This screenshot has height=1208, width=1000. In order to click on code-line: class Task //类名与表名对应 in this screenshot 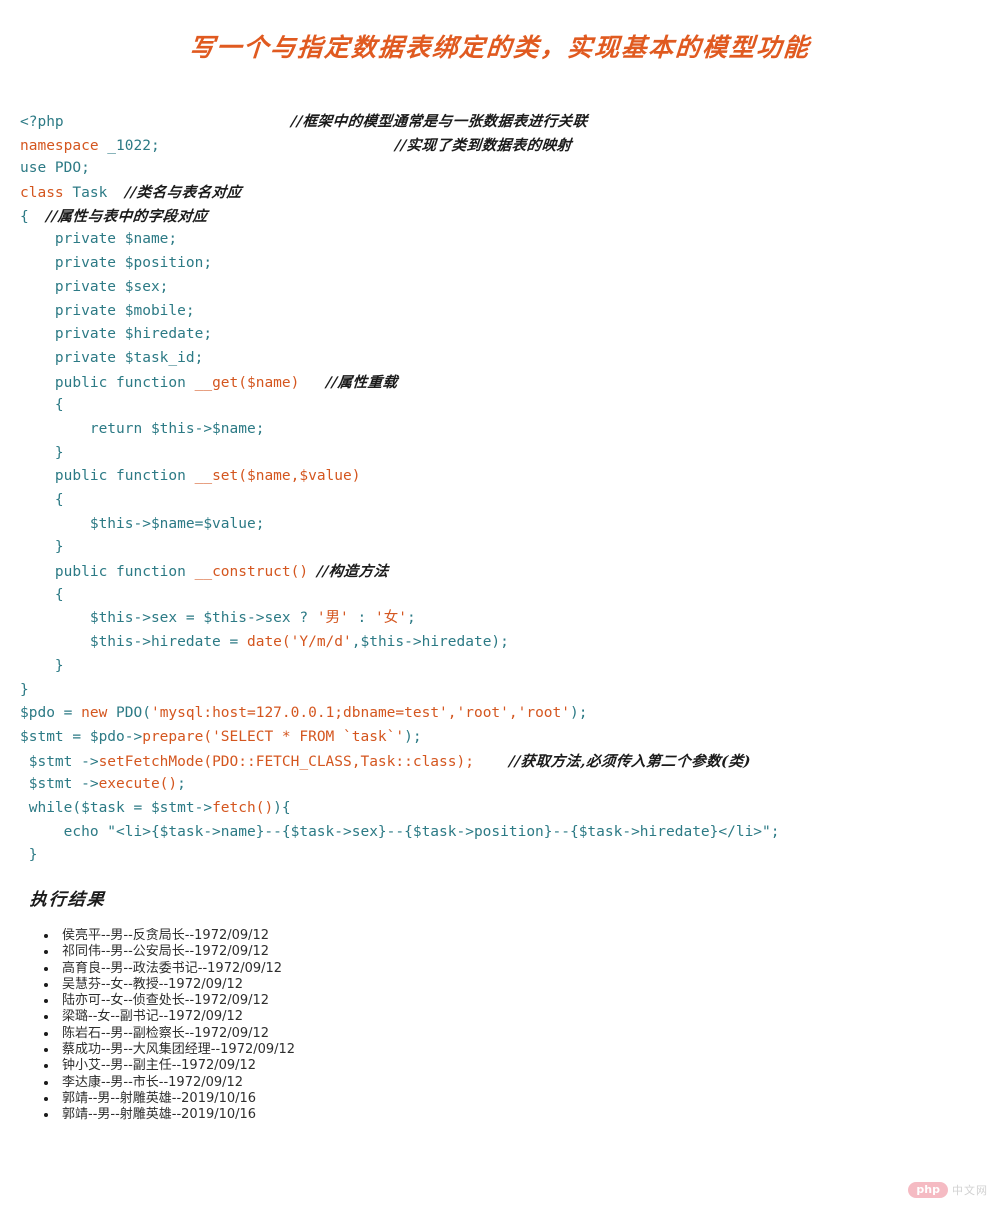, I will do `click(500, 193)`.